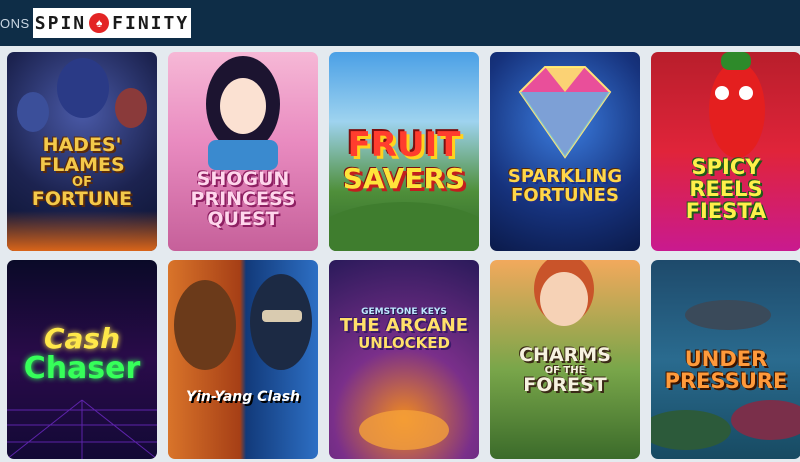 The image size is (800, 462). Describe the element at coordinates (565, 186) in the screenshot. I see `game-title: Sparkling Fortunes` at that location.